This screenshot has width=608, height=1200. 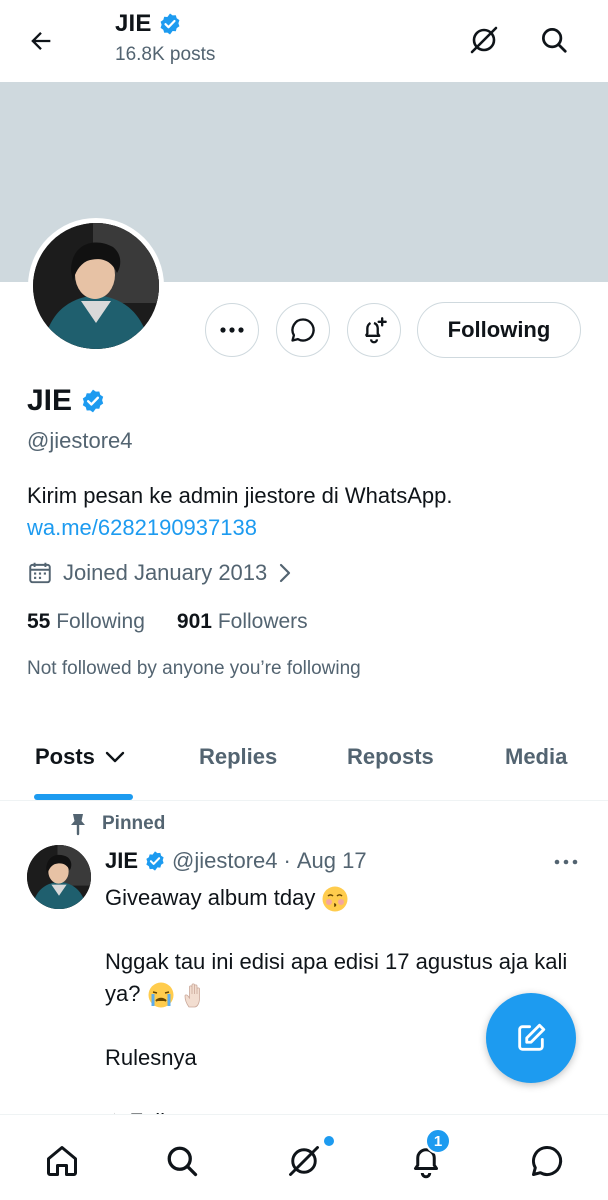 What do you see at coordinates (225, 860) in the screenshot?
I see `tweet-handle: @jiestore4` at bounding box center [225, 860].